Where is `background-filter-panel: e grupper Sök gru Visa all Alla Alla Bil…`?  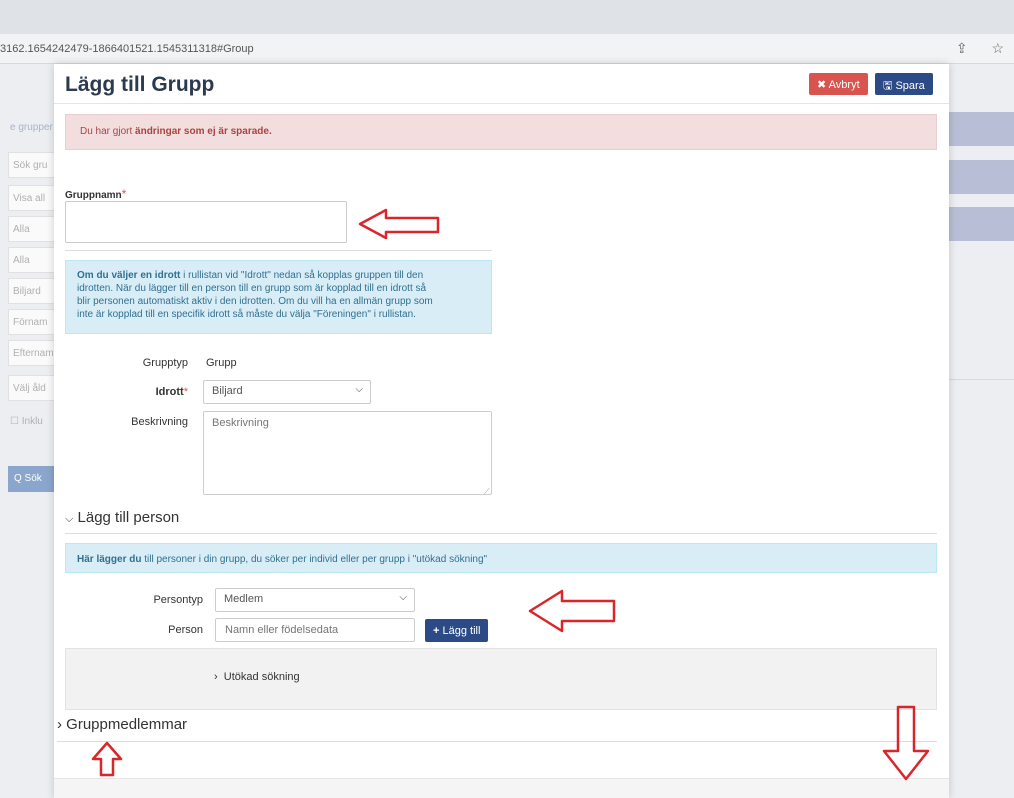 background-filter-panel: e grupper Sök gru Visa all Alla Alla Bil… is located at coordinates (34, 431).